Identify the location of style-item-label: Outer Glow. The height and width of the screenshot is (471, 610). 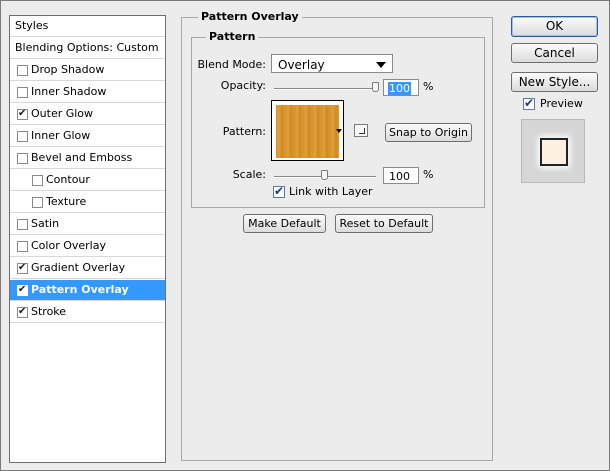
(62, 113).